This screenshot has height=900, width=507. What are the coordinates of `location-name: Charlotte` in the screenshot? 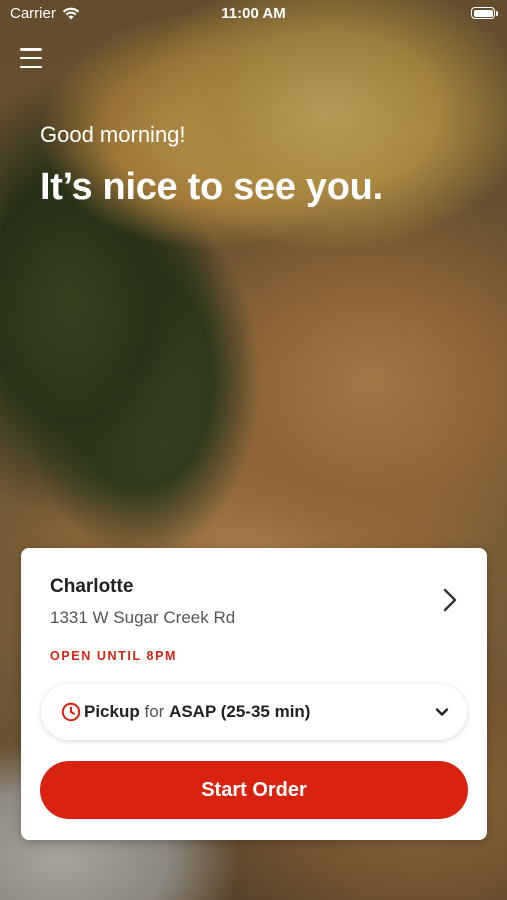 It's located at (92, 586).